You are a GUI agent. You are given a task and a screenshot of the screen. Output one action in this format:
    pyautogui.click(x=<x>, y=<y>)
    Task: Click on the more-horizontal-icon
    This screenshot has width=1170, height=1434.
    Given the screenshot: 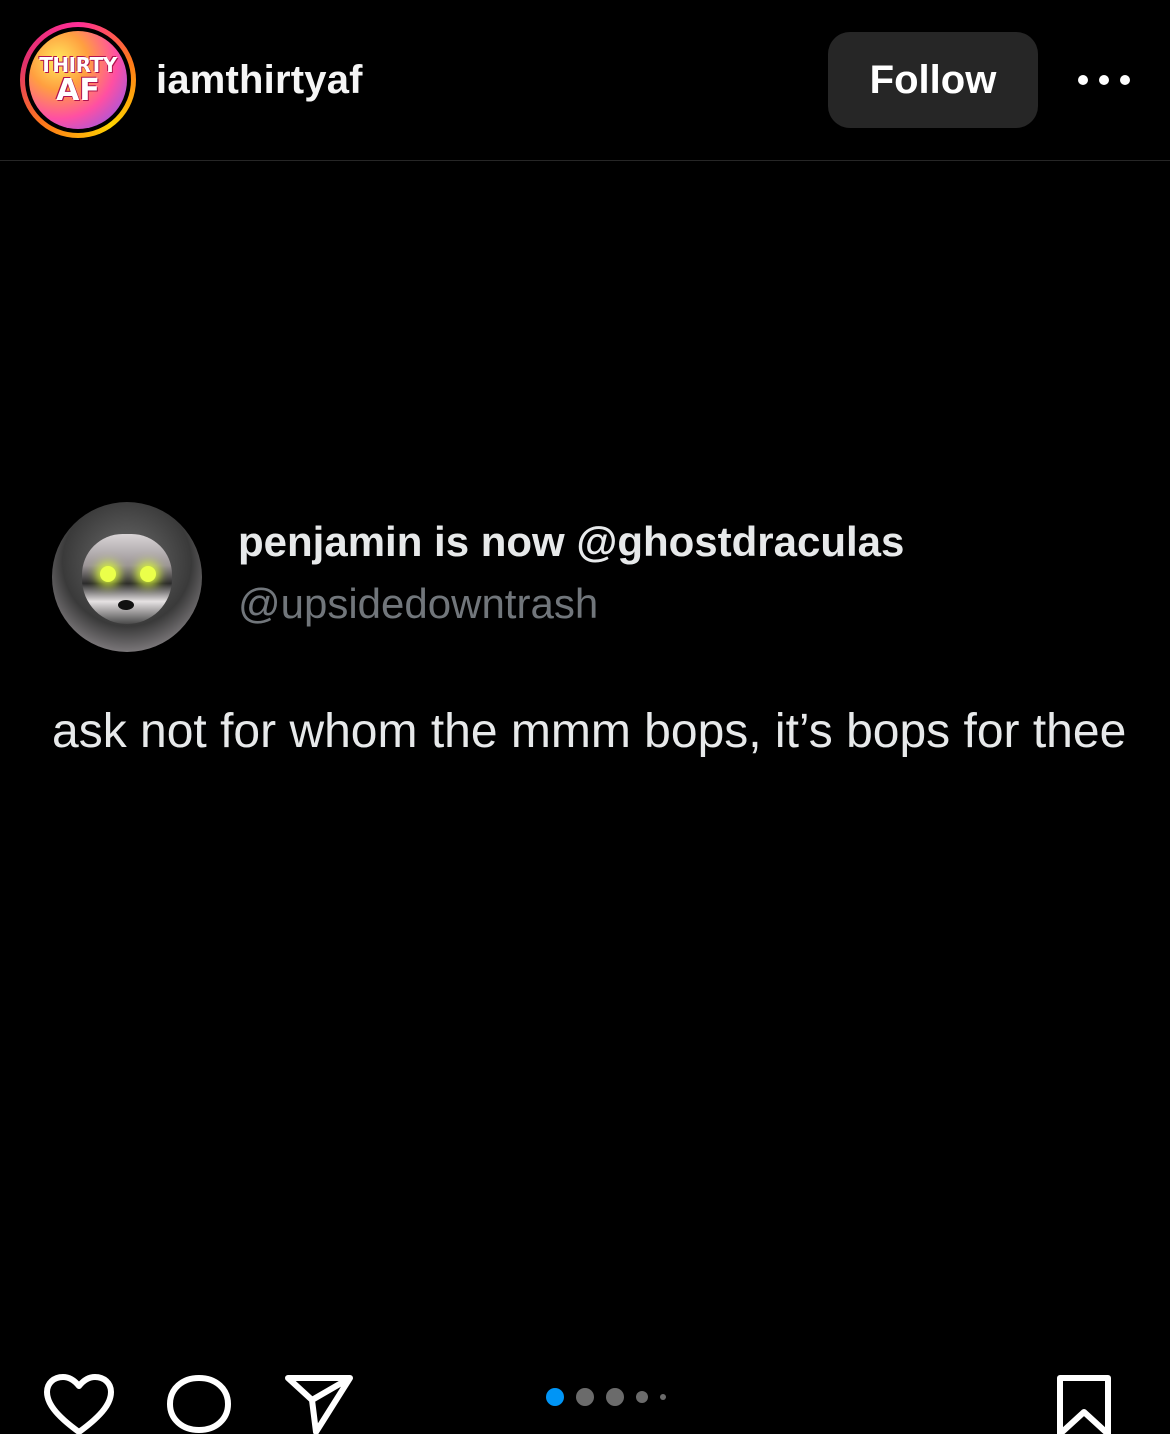 What is the action you would take?
    pyautogui.click(x=1104, y=80)
    